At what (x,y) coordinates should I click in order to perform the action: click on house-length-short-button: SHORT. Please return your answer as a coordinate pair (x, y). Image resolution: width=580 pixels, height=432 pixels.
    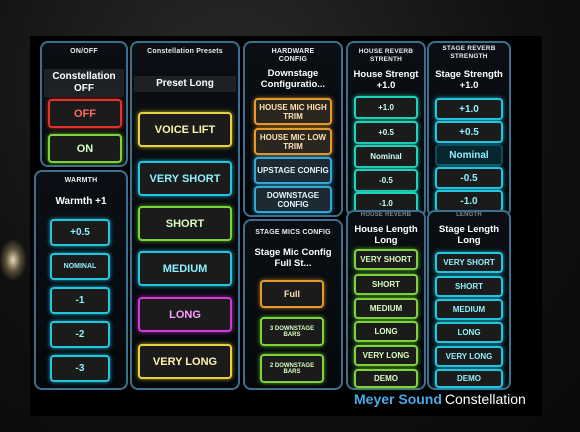
    Looking at the image, I should click on (386, 284).